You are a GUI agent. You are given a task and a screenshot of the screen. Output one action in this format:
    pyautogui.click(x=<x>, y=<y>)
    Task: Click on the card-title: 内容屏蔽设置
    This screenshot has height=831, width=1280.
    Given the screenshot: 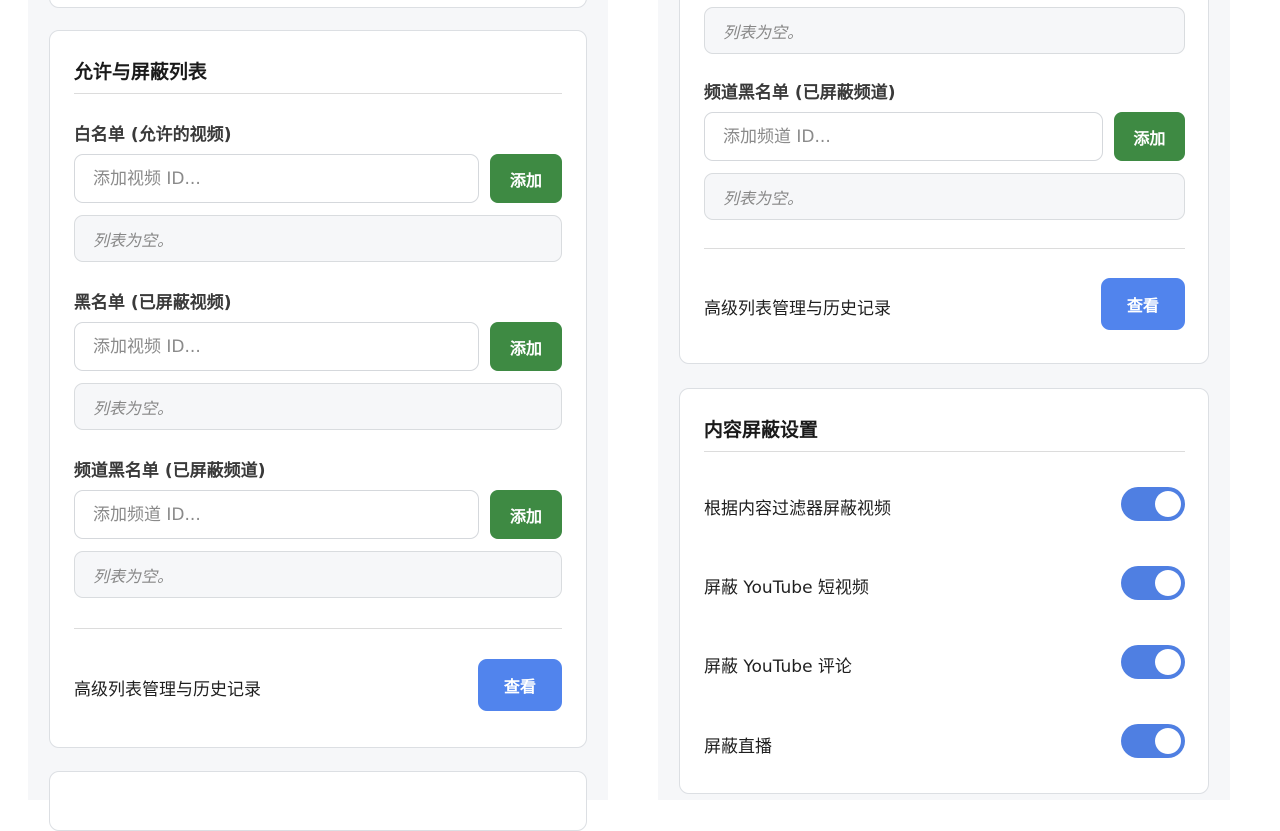 What is the action you would take?
    pyautogui.click(x=761, y=430)
    